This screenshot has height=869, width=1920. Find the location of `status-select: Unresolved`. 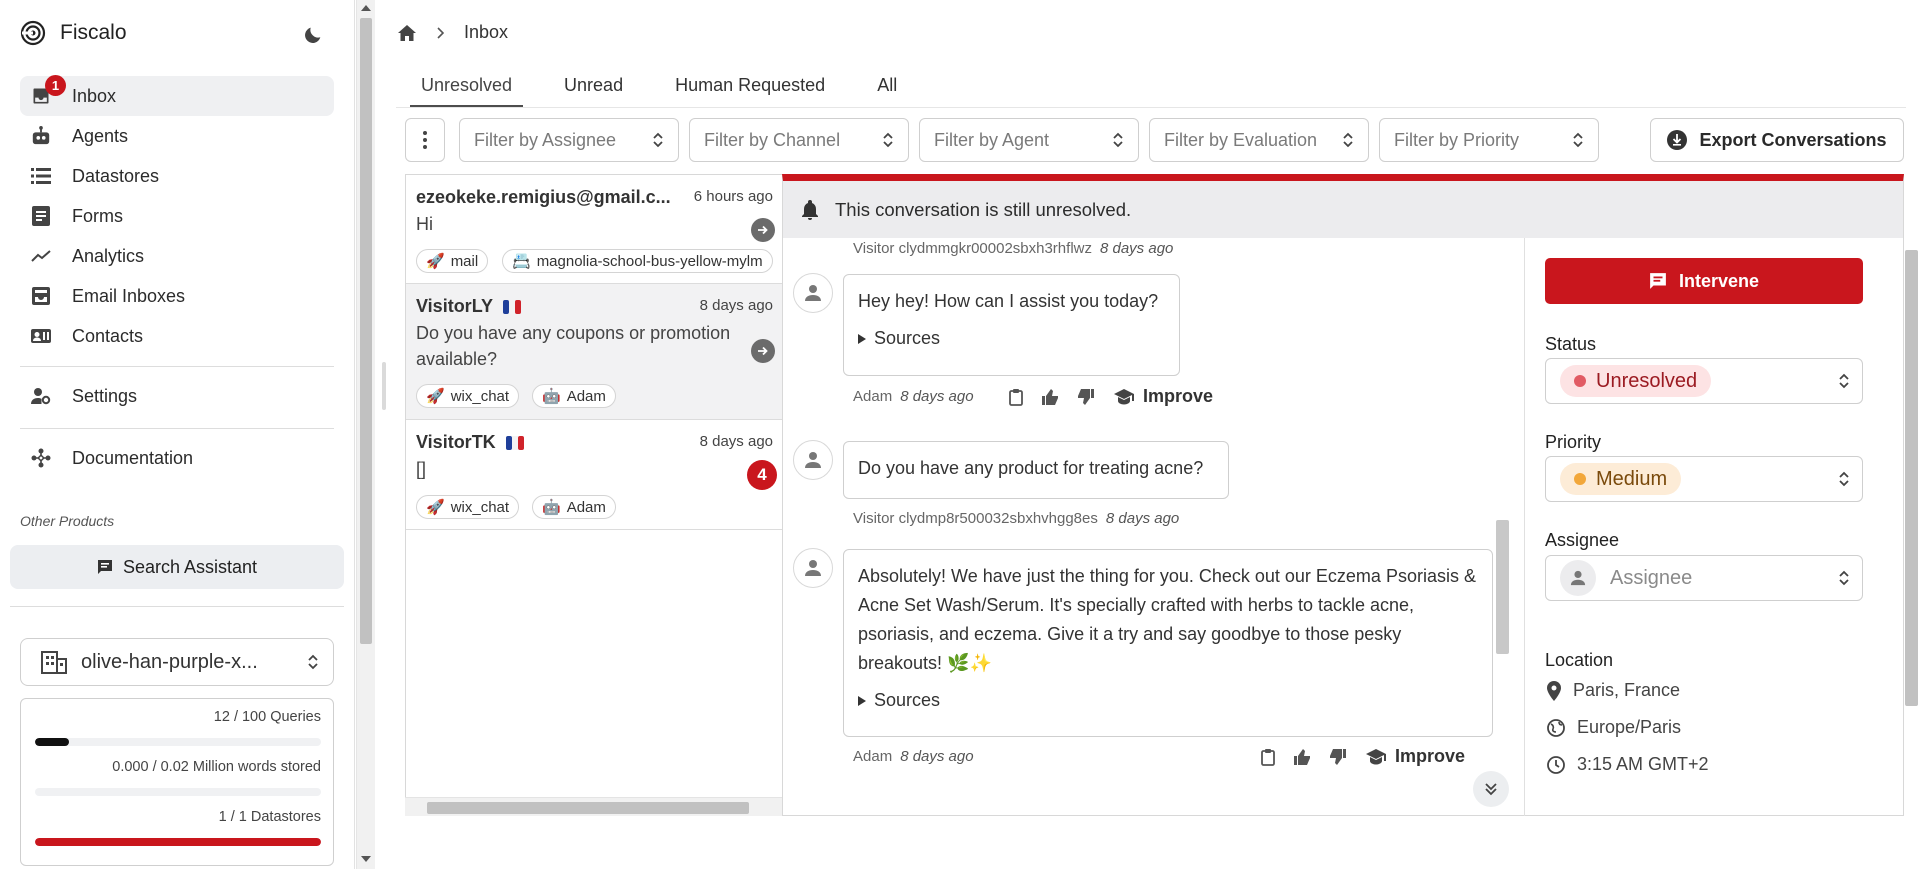

status-select: Unresolved is located at coordinates (1704, 381).